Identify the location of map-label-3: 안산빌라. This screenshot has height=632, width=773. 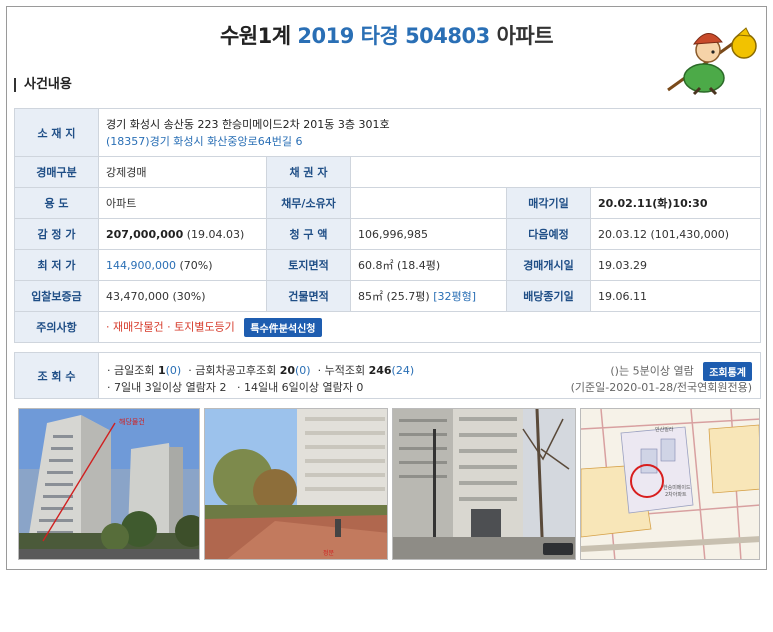
(664, 429).